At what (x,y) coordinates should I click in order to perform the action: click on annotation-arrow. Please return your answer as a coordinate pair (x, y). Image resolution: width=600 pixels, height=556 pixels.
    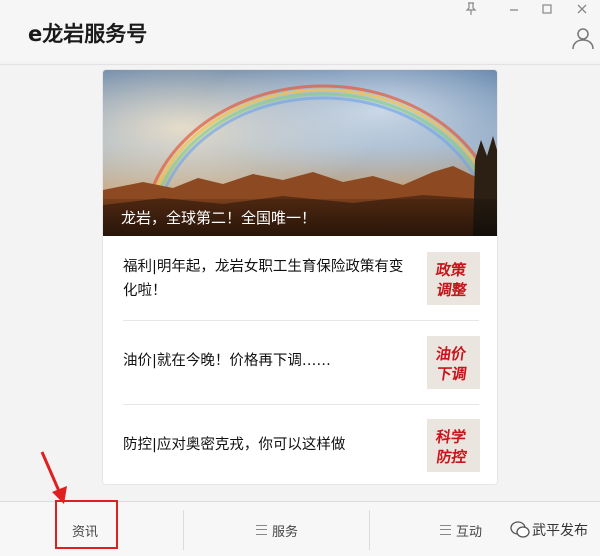
    Looking at the image, I should click on (53, 477).